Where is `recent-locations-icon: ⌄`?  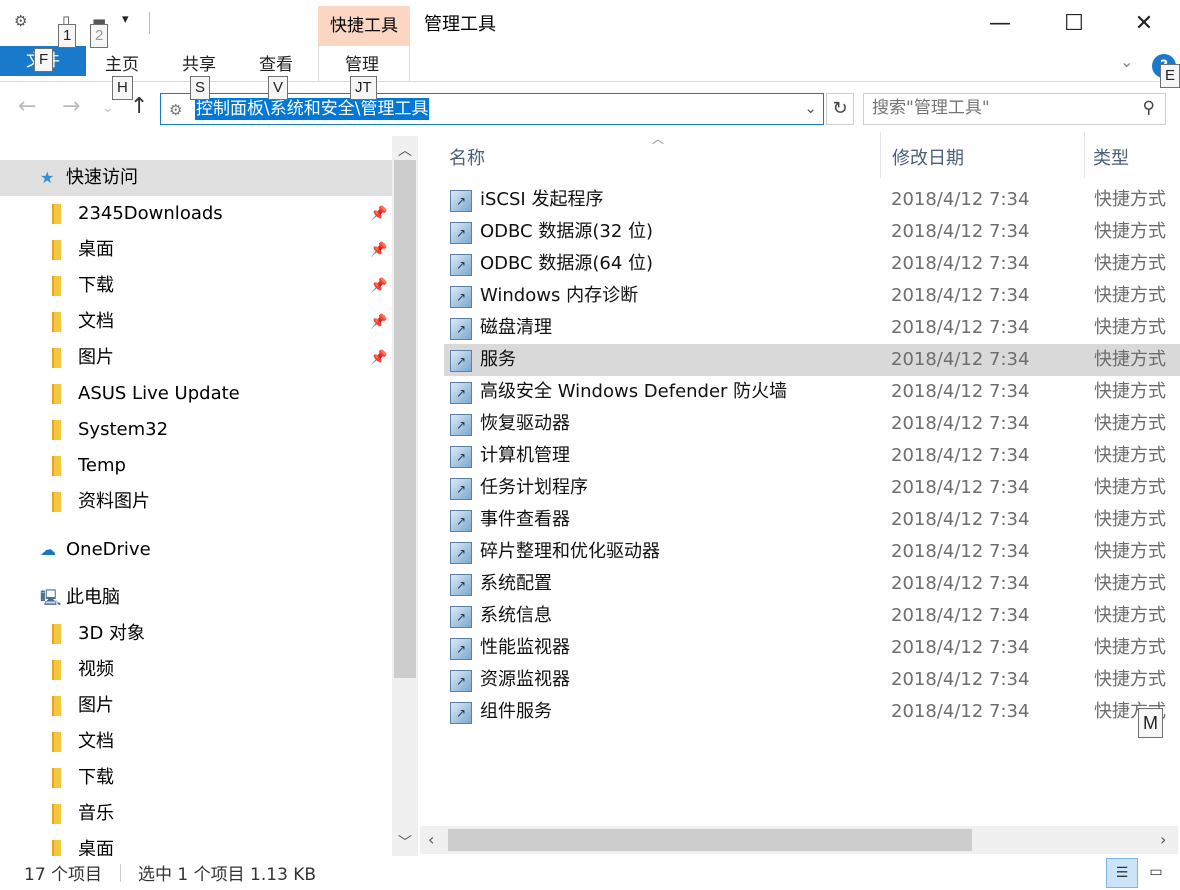
recent-locations-icon: ⌄ is located at coordinates (108, 108).